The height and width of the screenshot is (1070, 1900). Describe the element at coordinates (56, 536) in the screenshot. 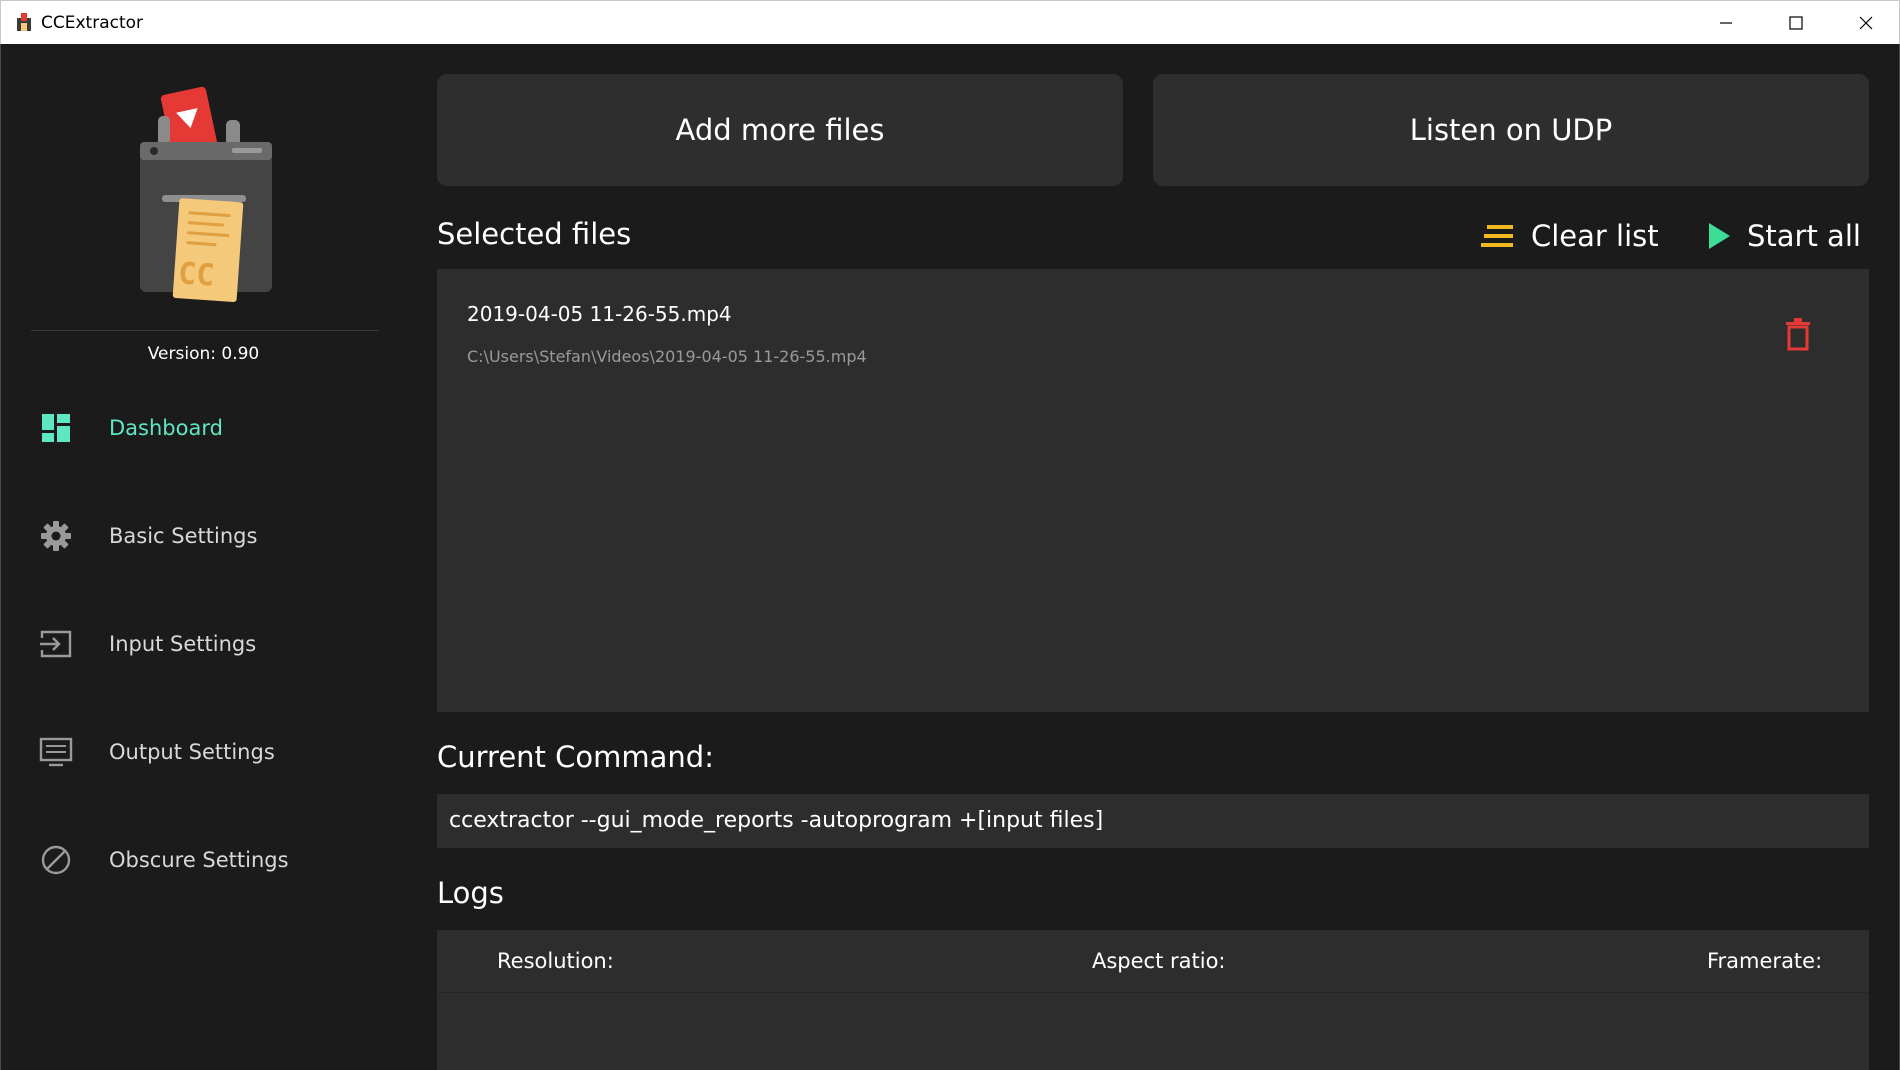

I see `gear-icon` at that location.